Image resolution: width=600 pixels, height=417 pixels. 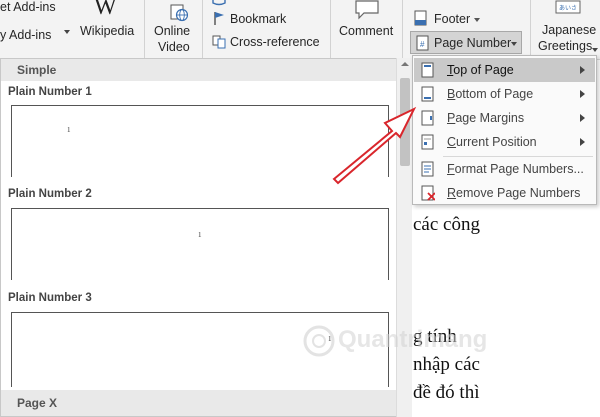 What do you see at coordinates (200, 244) in the screenshot?
I see `gallery-item-plain-number-2: 1` at bounding box center [200, 244].